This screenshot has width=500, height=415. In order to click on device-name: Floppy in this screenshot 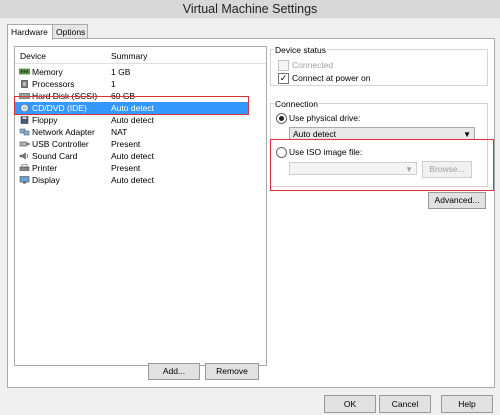, I will do `click(45, 120)`.